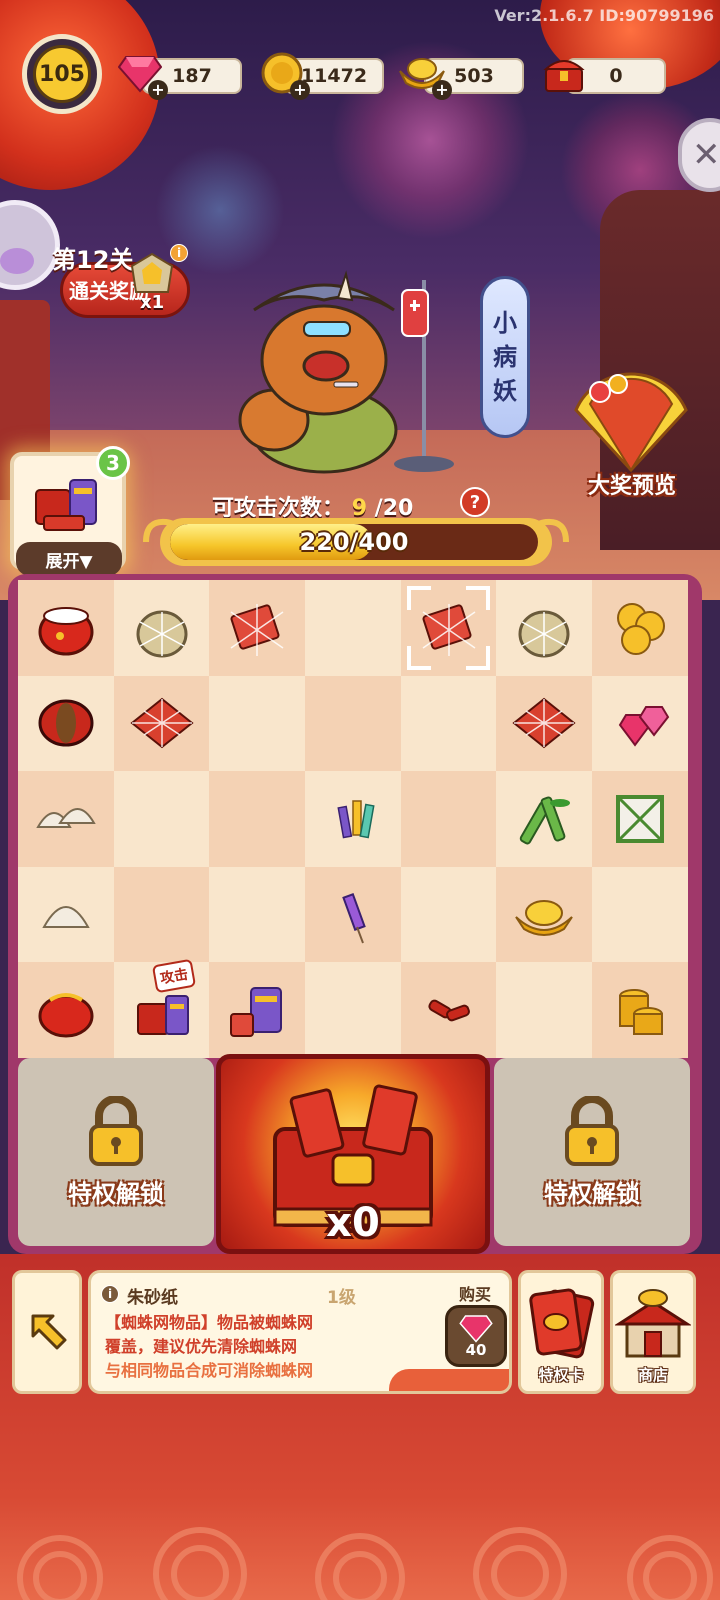 The width and height of the screenshot is (720, 1600). I want to click on bamboo-icon, so click(545, 820).